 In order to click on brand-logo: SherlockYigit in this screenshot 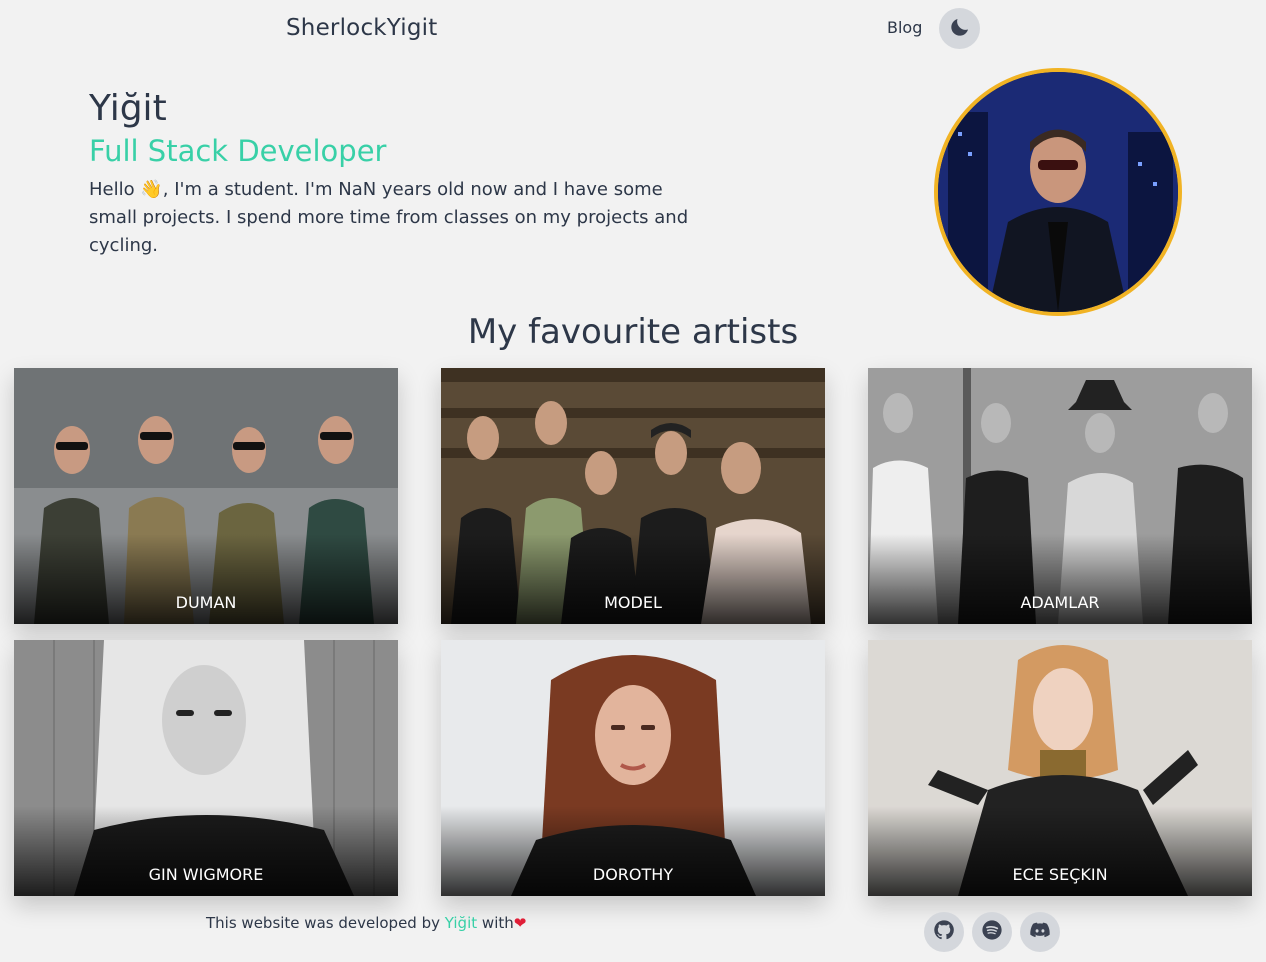, I will do `click(361, 28)`.